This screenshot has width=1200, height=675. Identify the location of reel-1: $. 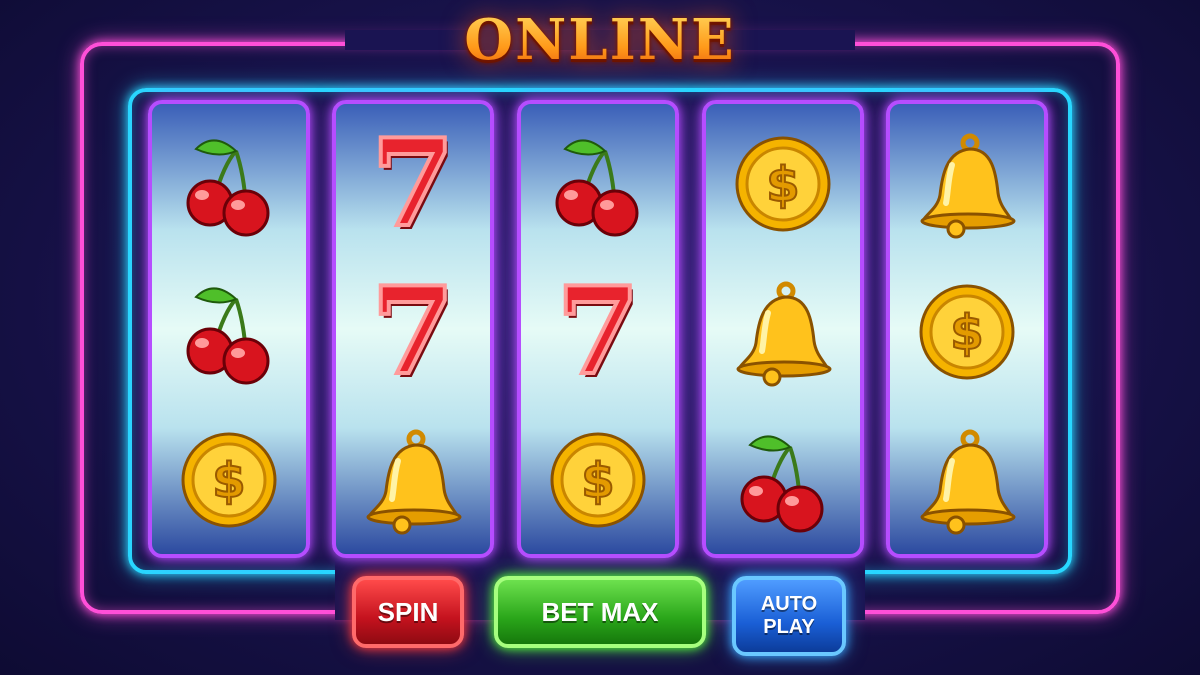
(229, 329).